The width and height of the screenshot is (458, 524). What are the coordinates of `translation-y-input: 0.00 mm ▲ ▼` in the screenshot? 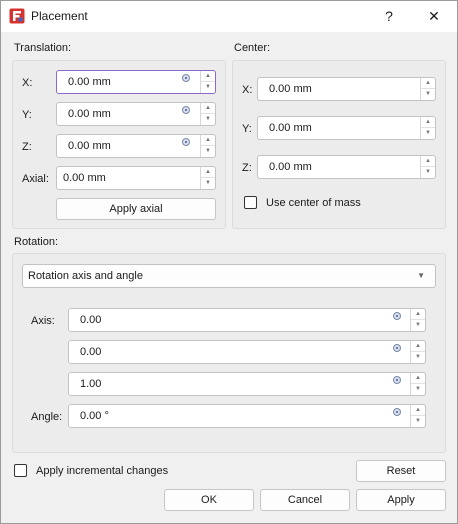 It's located at (136, 114).